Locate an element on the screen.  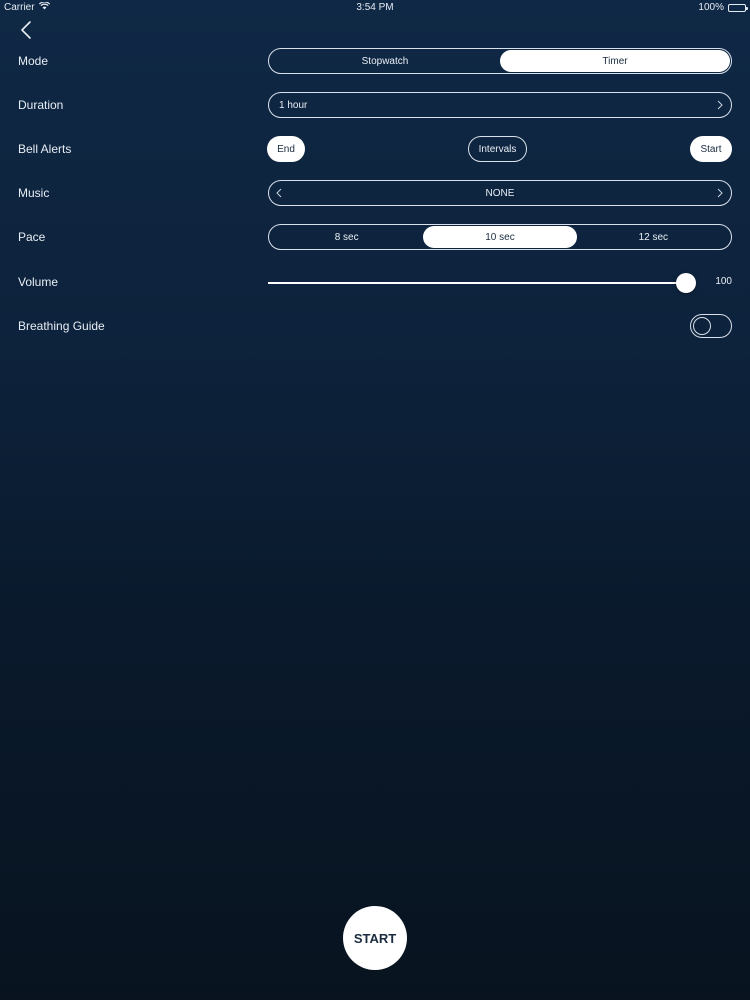
pace-label: Pace is located at coordinates (32, 237).